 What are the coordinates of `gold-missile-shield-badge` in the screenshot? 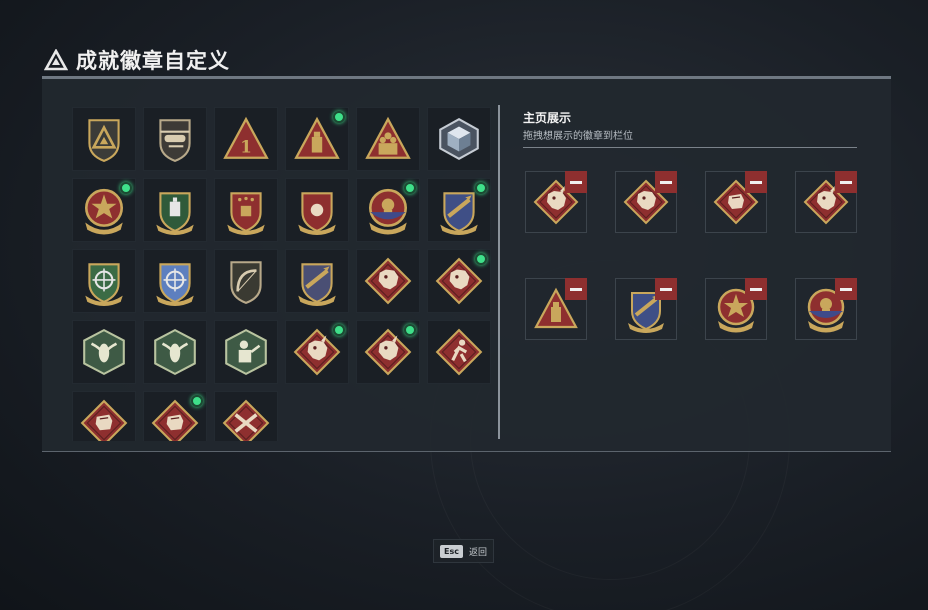 It's located at (317, 281).